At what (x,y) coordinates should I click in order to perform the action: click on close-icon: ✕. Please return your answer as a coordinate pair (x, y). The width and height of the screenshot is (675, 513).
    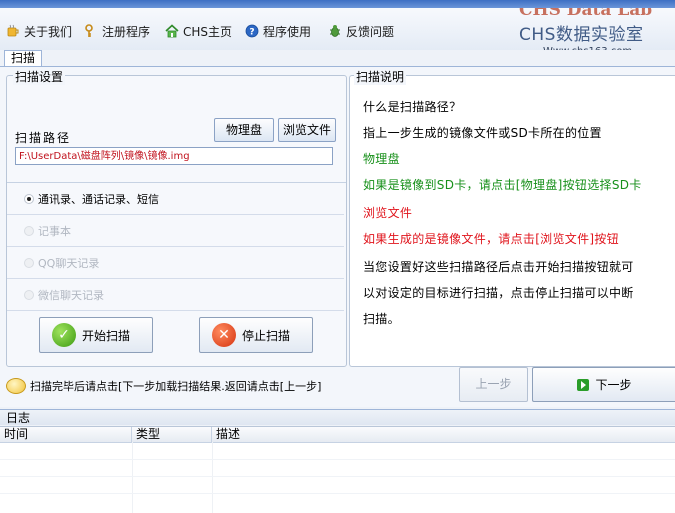
    Looking at the image, I should click on (224, 335).